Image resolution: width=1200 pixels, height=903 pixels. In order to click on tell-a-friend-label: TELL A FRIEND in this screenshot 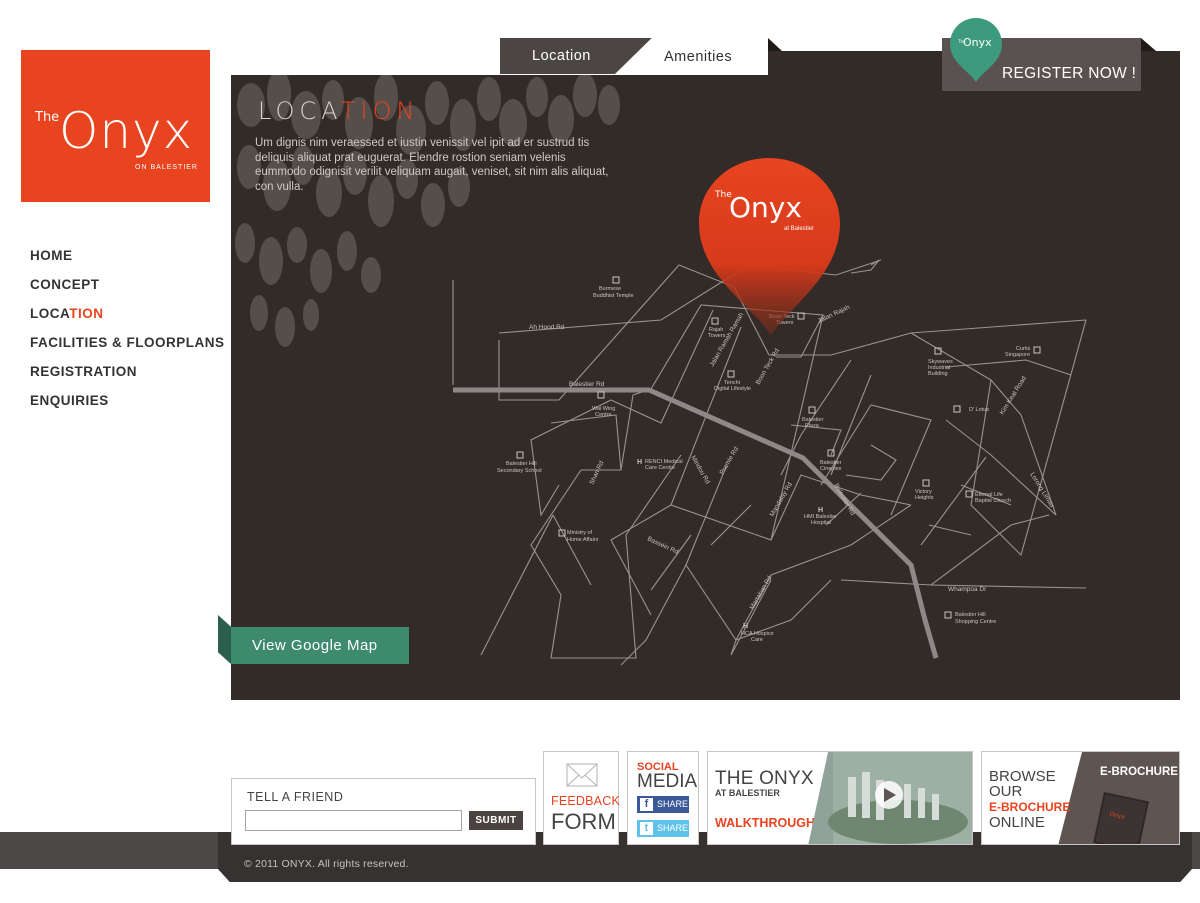, I will do `click(295, 797)`.